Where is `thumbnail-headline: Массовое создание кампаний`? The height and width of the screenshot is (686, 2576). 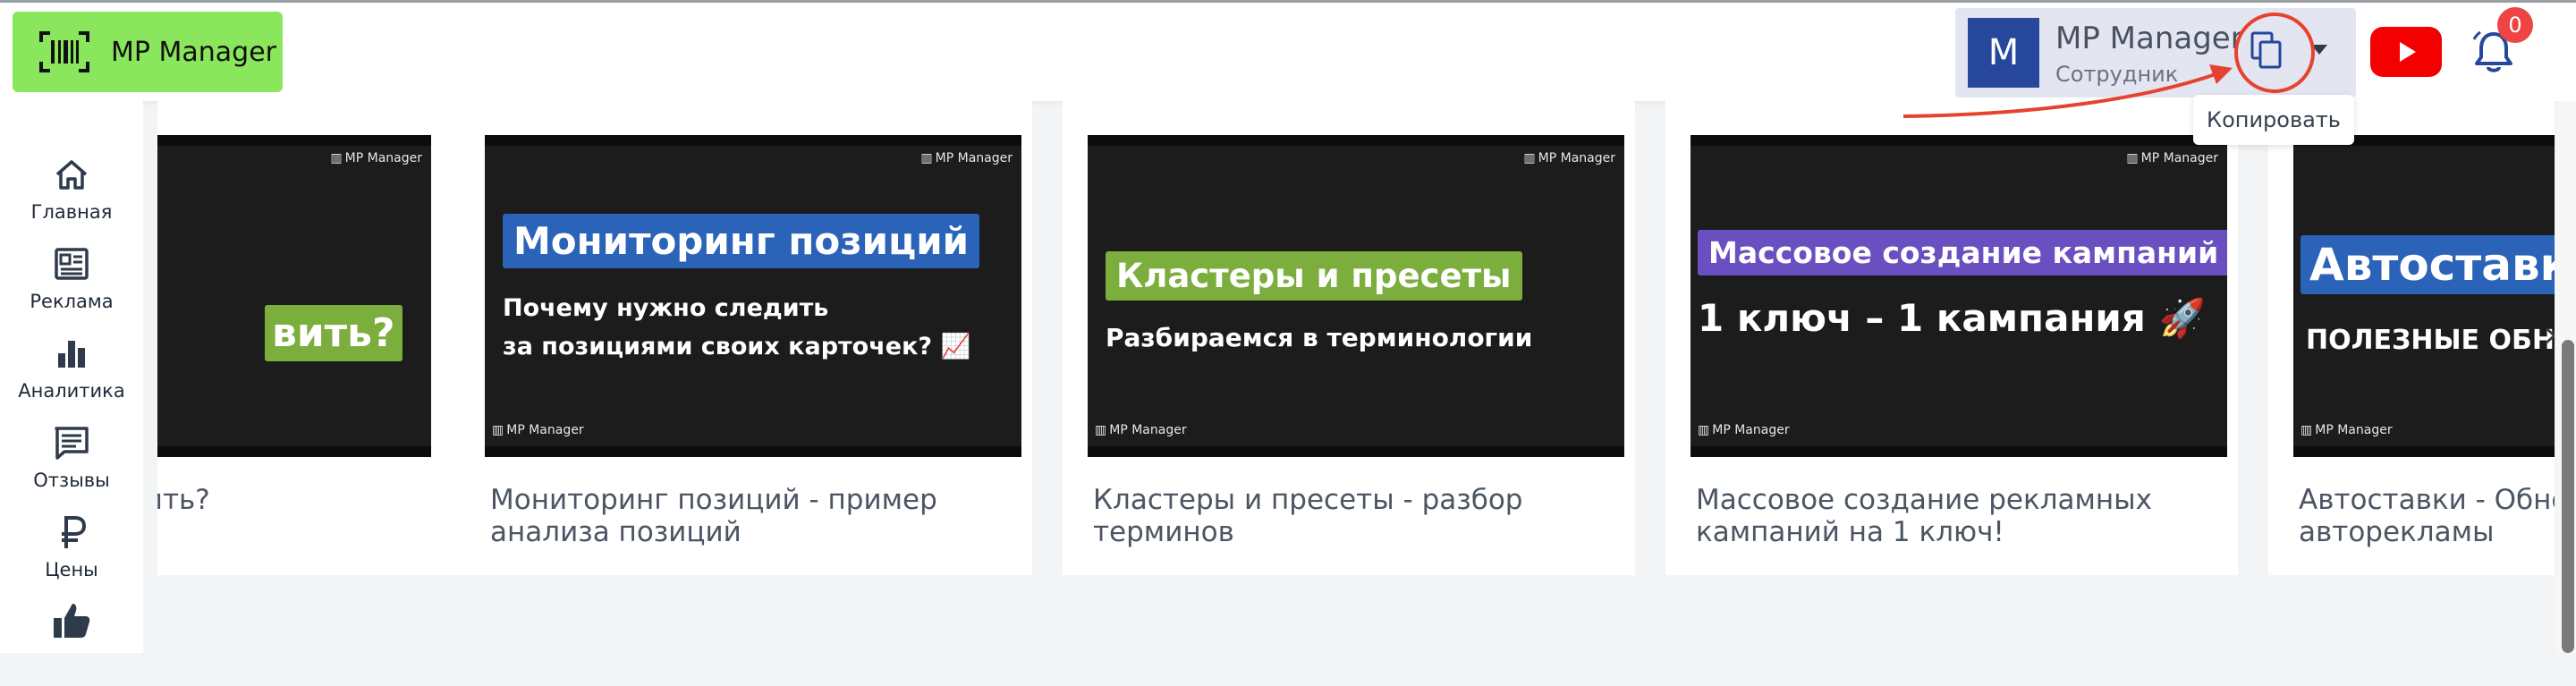 thumbnail-headline: Массовое создание кампаний is located at coordinates (1962, 252).